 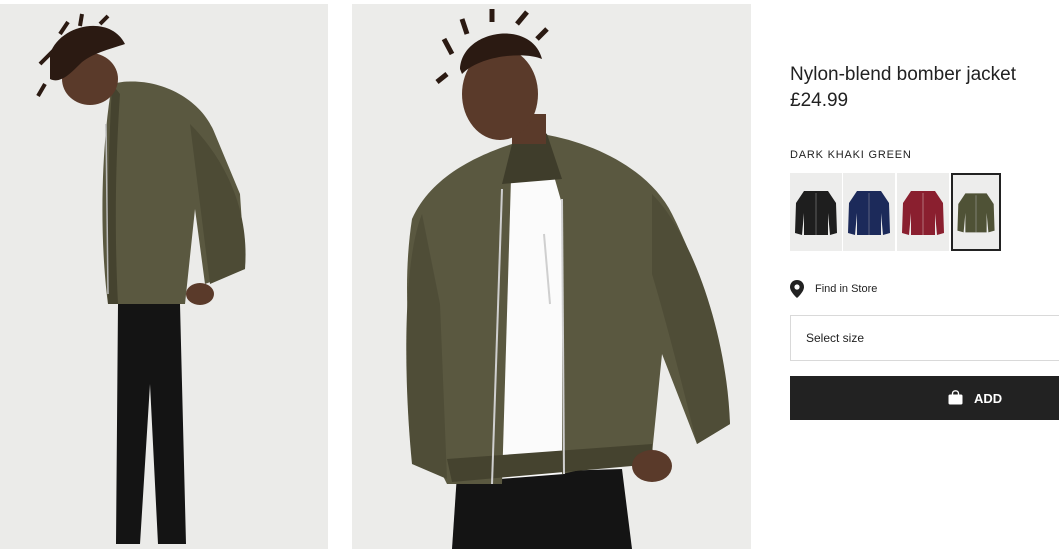 I want to click on color-swatches, so click(x=897, y=212).